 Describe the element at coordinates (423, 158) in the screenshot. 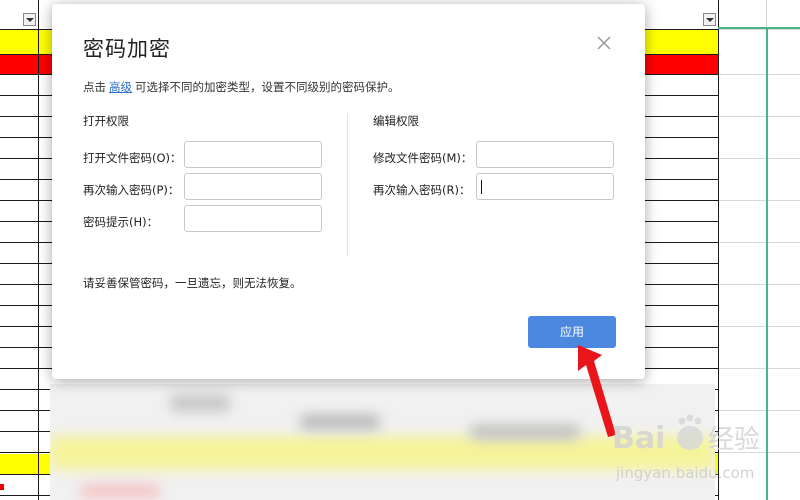

I see `edit-password-label: 修改文件密码(M)：` at that location.